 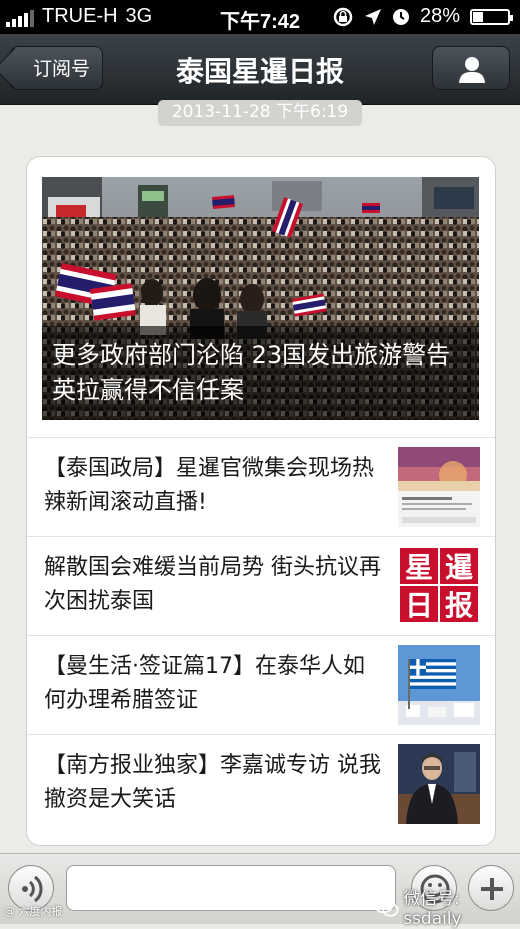 I want to click on logo-char: 日, so click(x=419, y=605).